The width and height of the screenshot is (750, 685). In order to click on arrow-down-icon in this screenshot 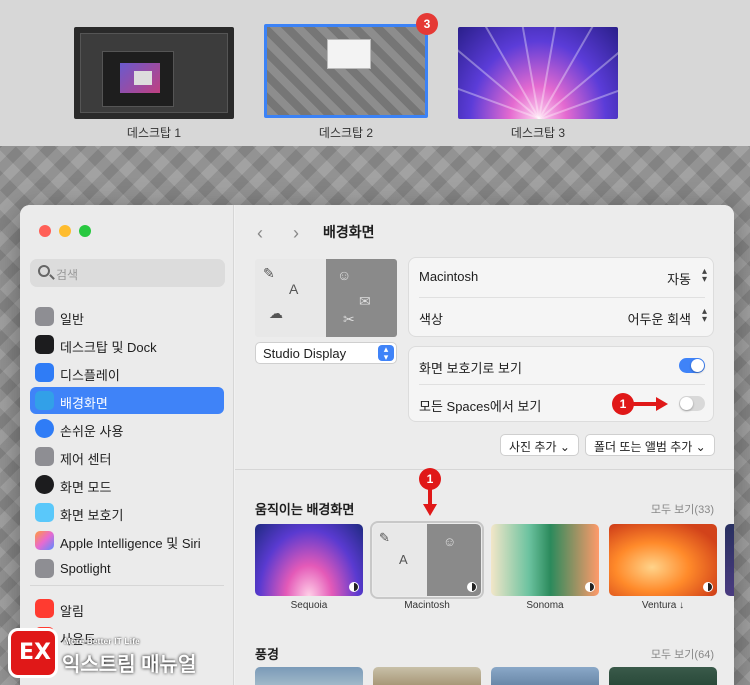, I will do `click(430, 510)`.